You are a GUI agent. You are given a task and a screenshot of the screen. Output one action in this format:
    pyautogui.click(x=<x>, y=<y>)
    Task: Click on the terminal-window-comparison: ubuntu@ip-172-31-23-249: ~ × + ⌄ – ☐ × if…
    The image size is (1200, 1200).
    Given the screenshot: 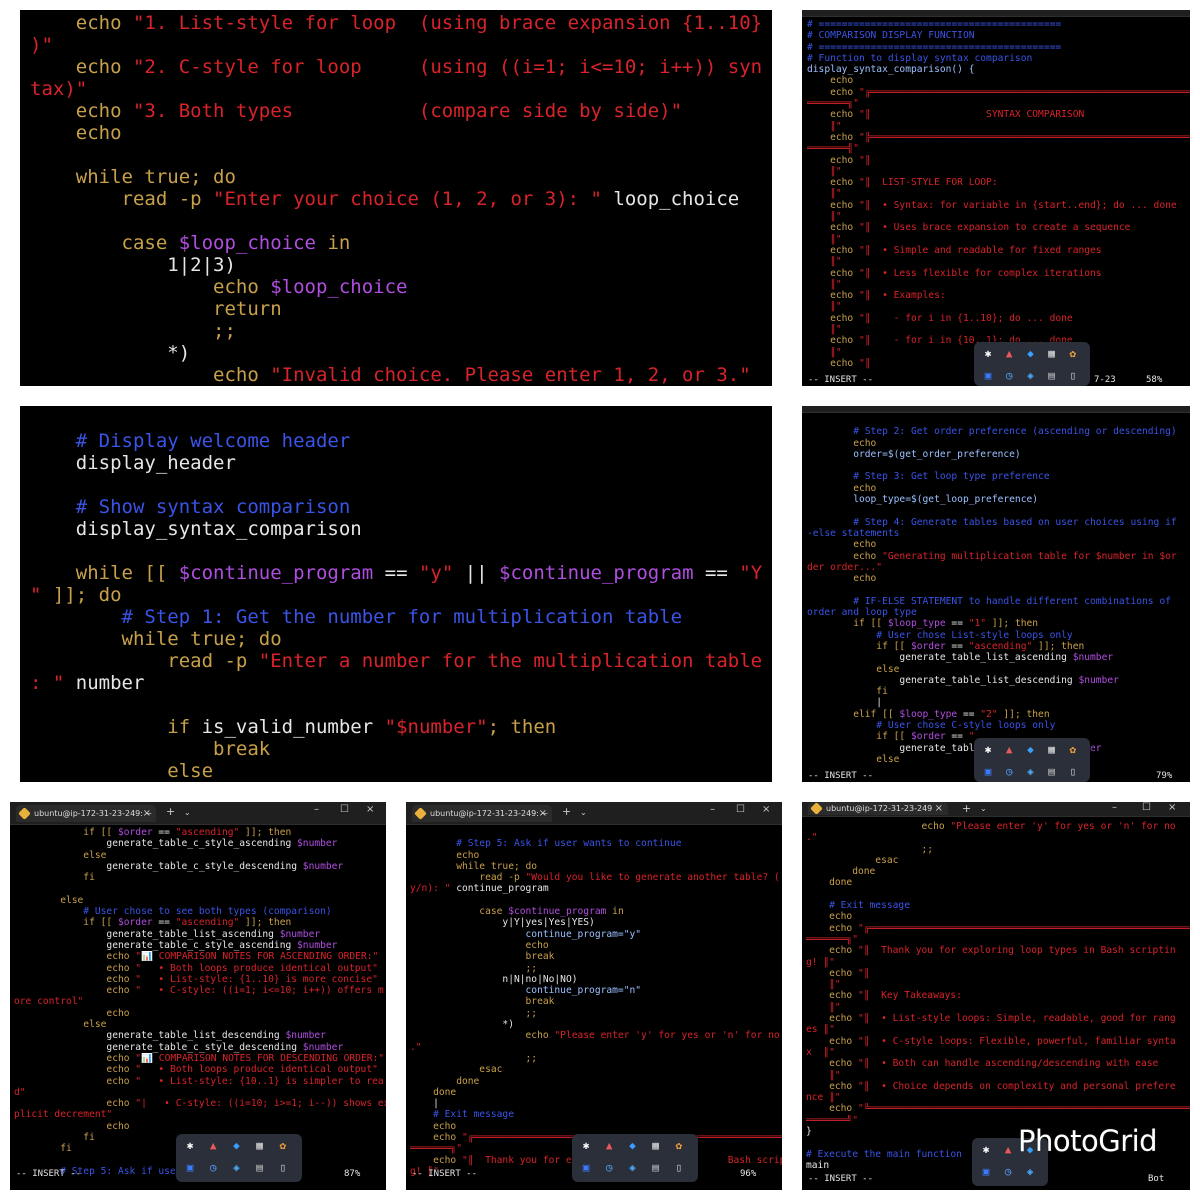 What is the action you would take?
    pyautogui.click(x=198, y=996)
    